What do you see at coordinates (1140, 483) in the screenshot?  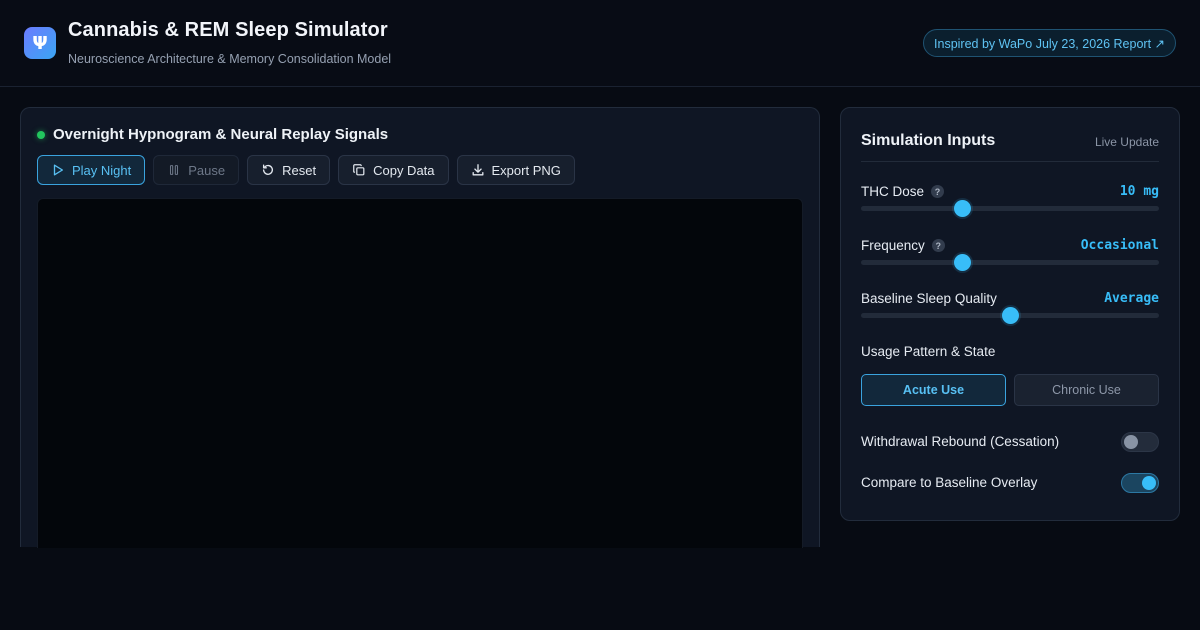 I see `baseline-overlay-toggle` at bounding box center [1140, 483].